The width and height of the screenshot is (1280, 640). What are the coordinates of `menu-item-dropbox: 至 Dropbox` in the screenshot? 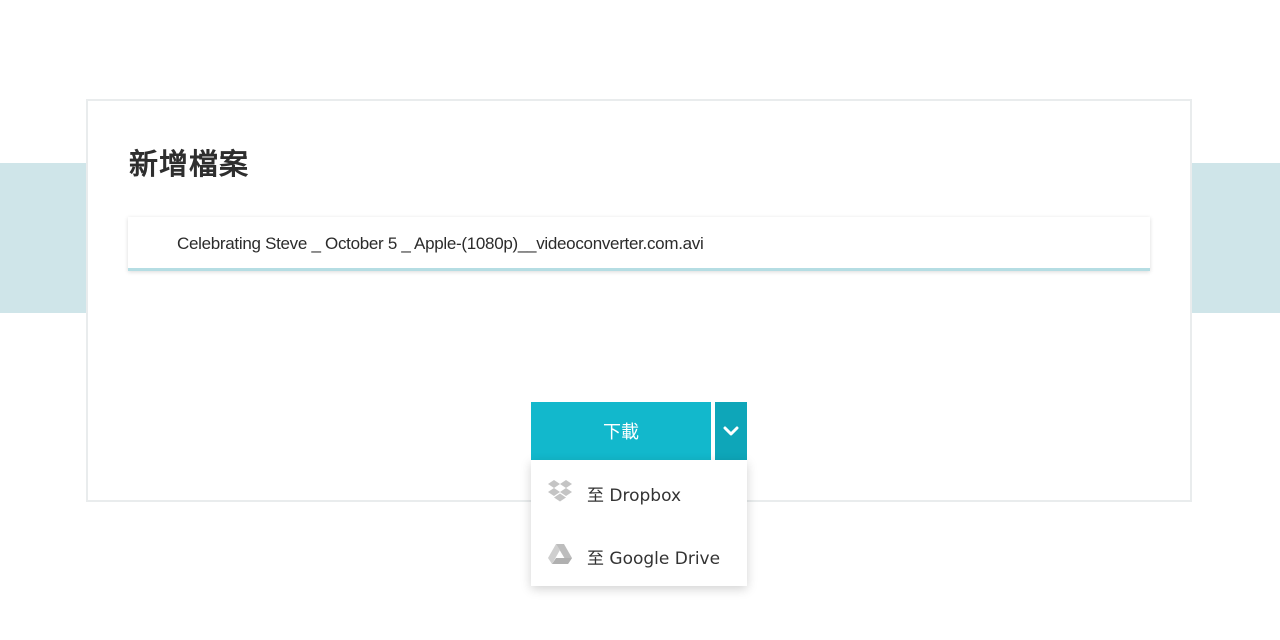 It's located at (639, 491).